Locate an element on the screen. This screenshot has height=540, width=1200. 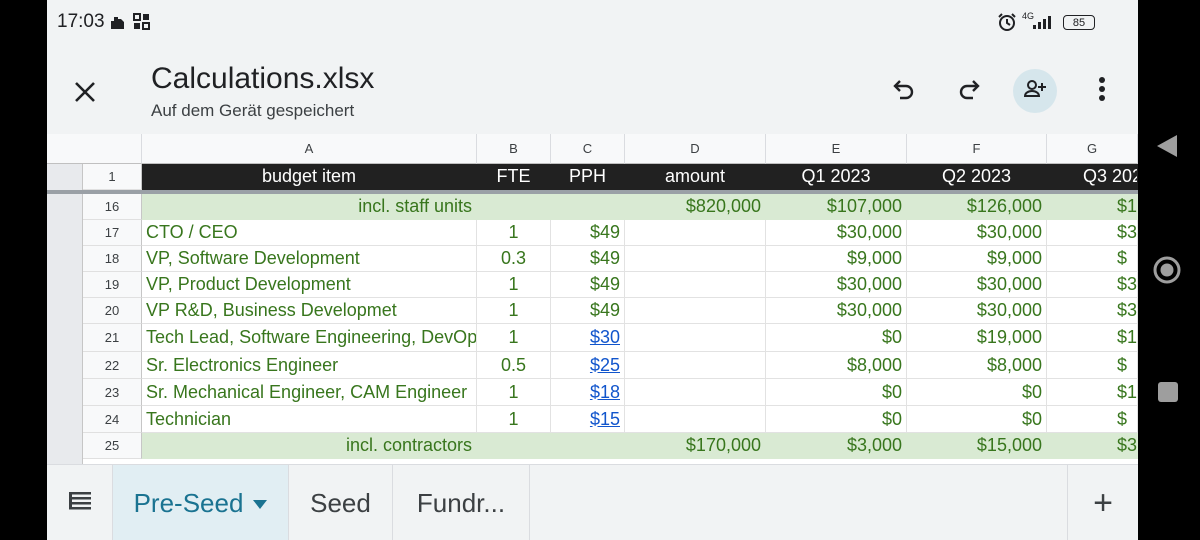
cell-a: Tech Lead, Software Engineering, DevOp is located at coordinates (309, 338).